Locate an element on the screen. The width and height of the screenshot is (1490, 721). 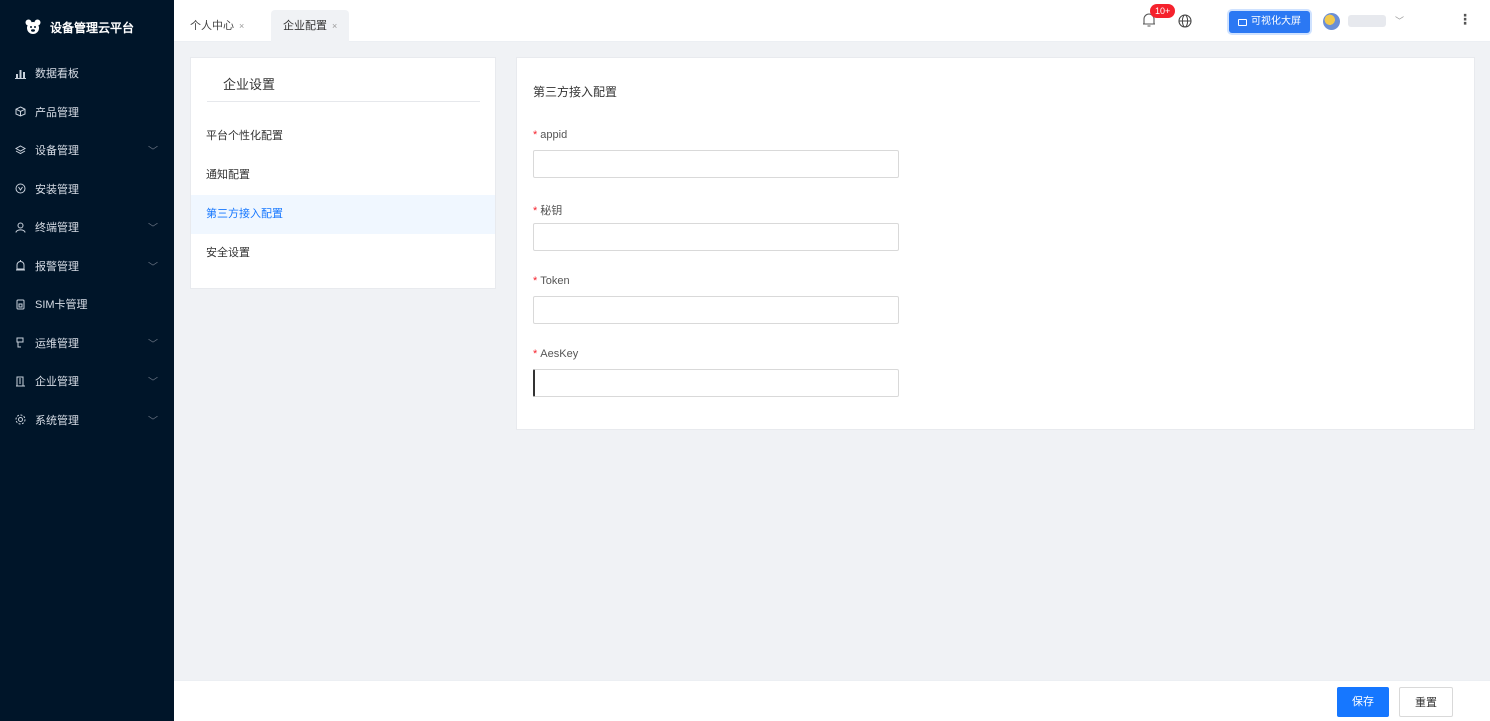
settings-nav-title: 企业设置 is located at coordinates (249, 84).